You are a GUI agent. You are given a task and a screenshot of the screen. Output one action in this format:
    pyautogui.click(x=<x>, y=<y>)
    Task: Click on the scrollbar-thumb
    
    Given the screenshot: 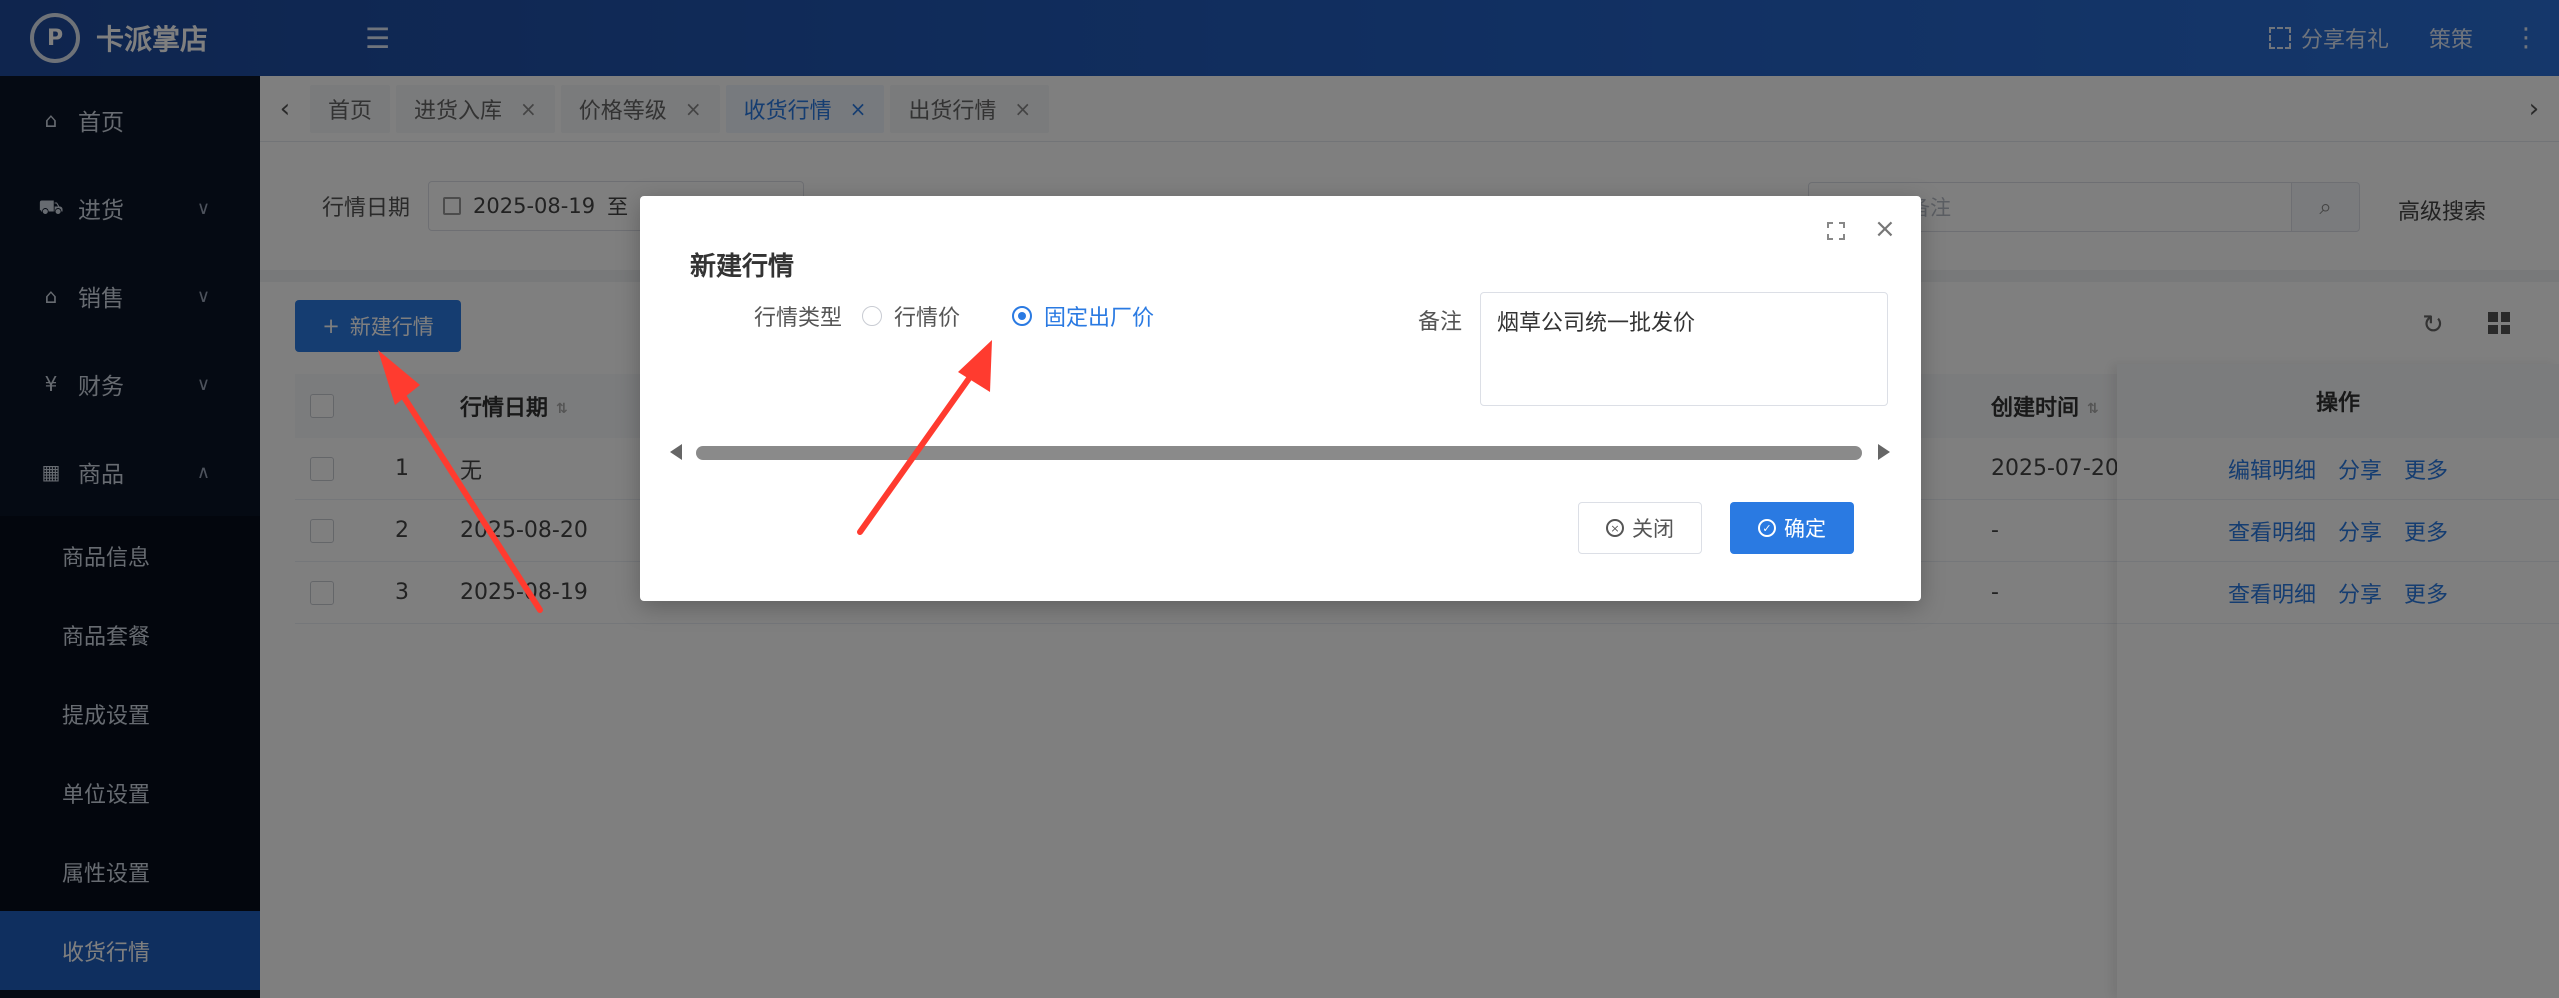 What is the action you would take?
    pyautogui.click(x=1279, y=453)
    